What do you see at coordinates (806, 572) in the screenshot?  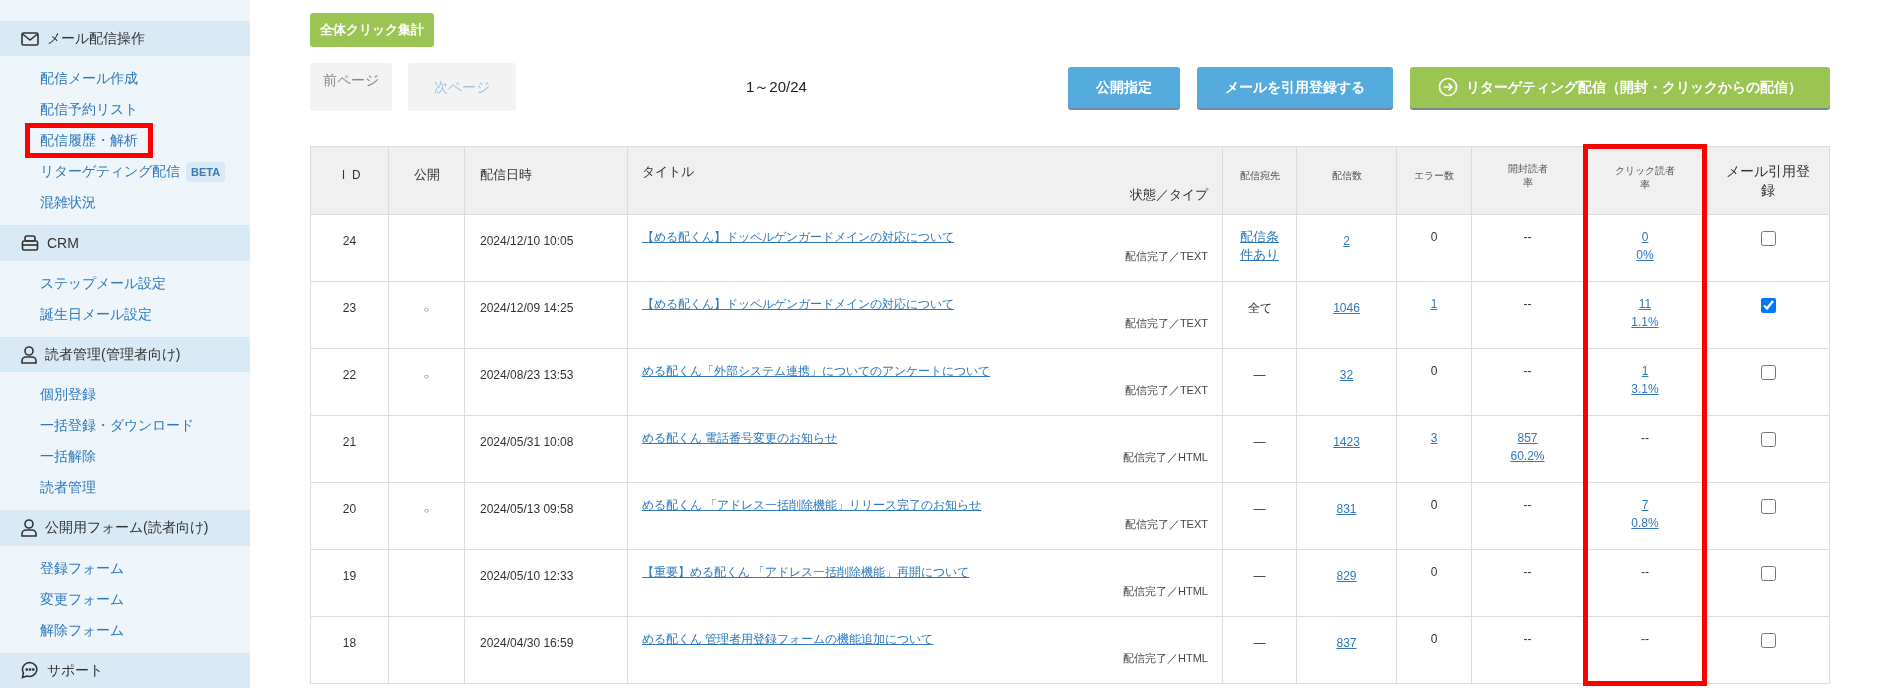 I see `title-link: 【重要】める配くん 「アドレス一括削除機能」再開について` at bounding box center [806, 572].